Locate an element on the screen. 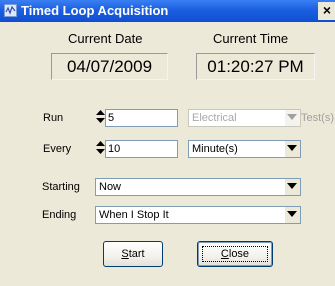  every-spinner-icon is located at coordinates (100, 147).